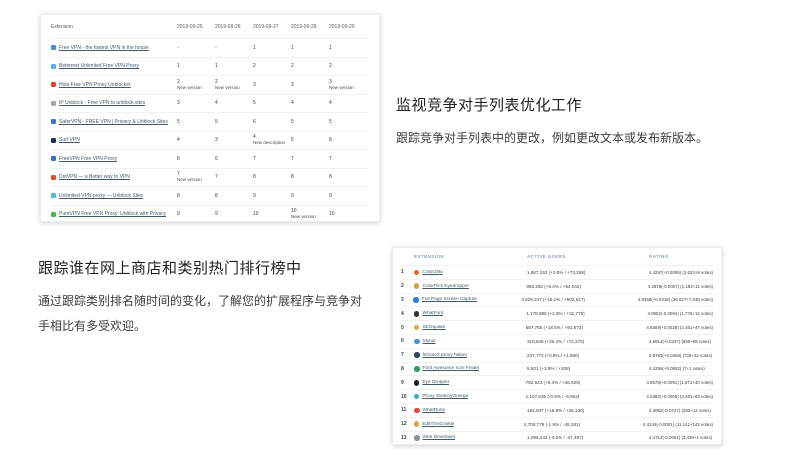  Describe the element at coordinates (100, 48) in the screenshot. I see `extension-link: Free VPN - the fastest VPN in the house` at that location.